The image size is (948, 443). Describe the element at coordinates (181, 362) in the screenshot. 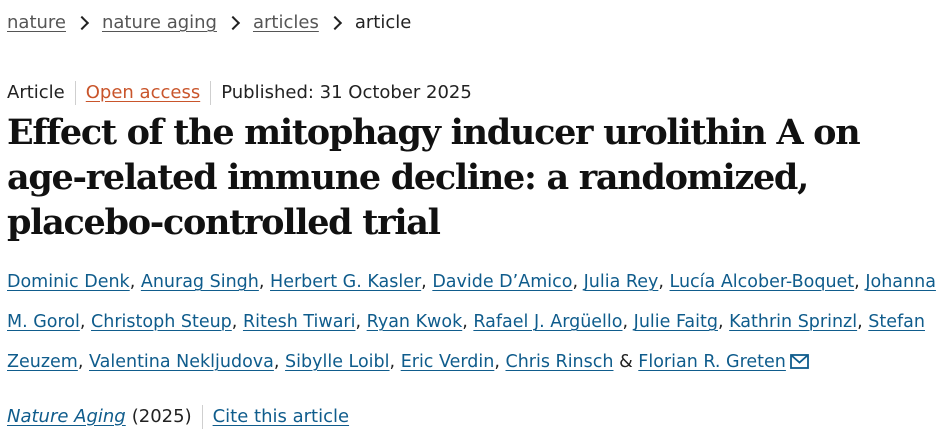

I see `author-link: Valentina Nekljudova` at that location.